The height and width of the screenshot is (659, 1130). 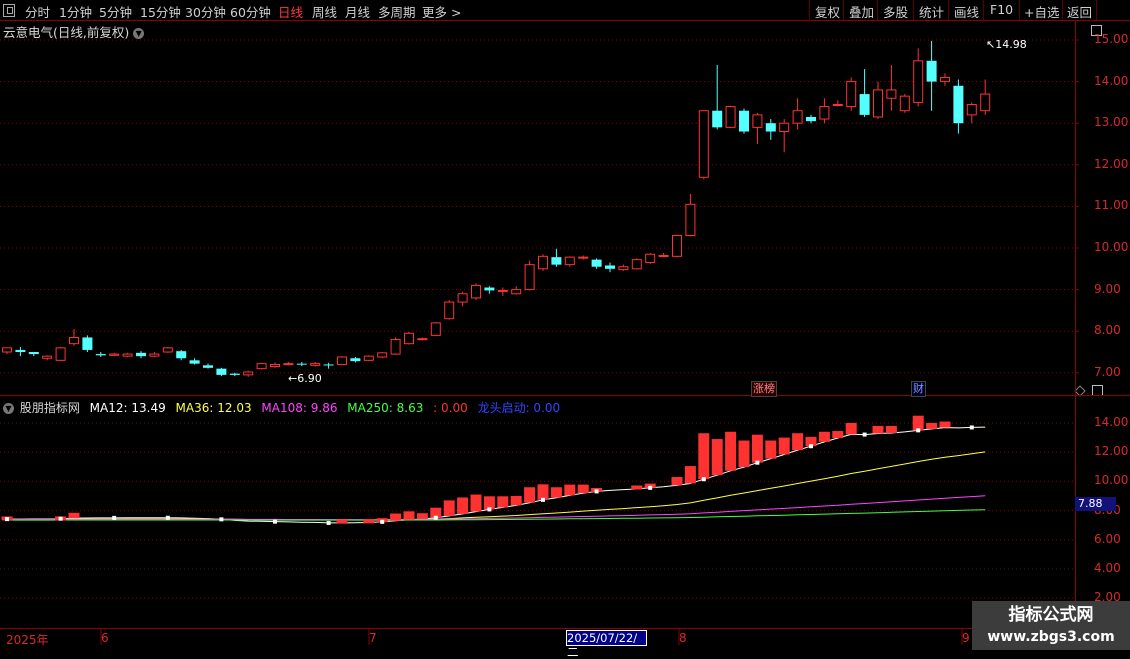 I want to click on price-tick-label: 13.00, so click(x=1111, y=122).